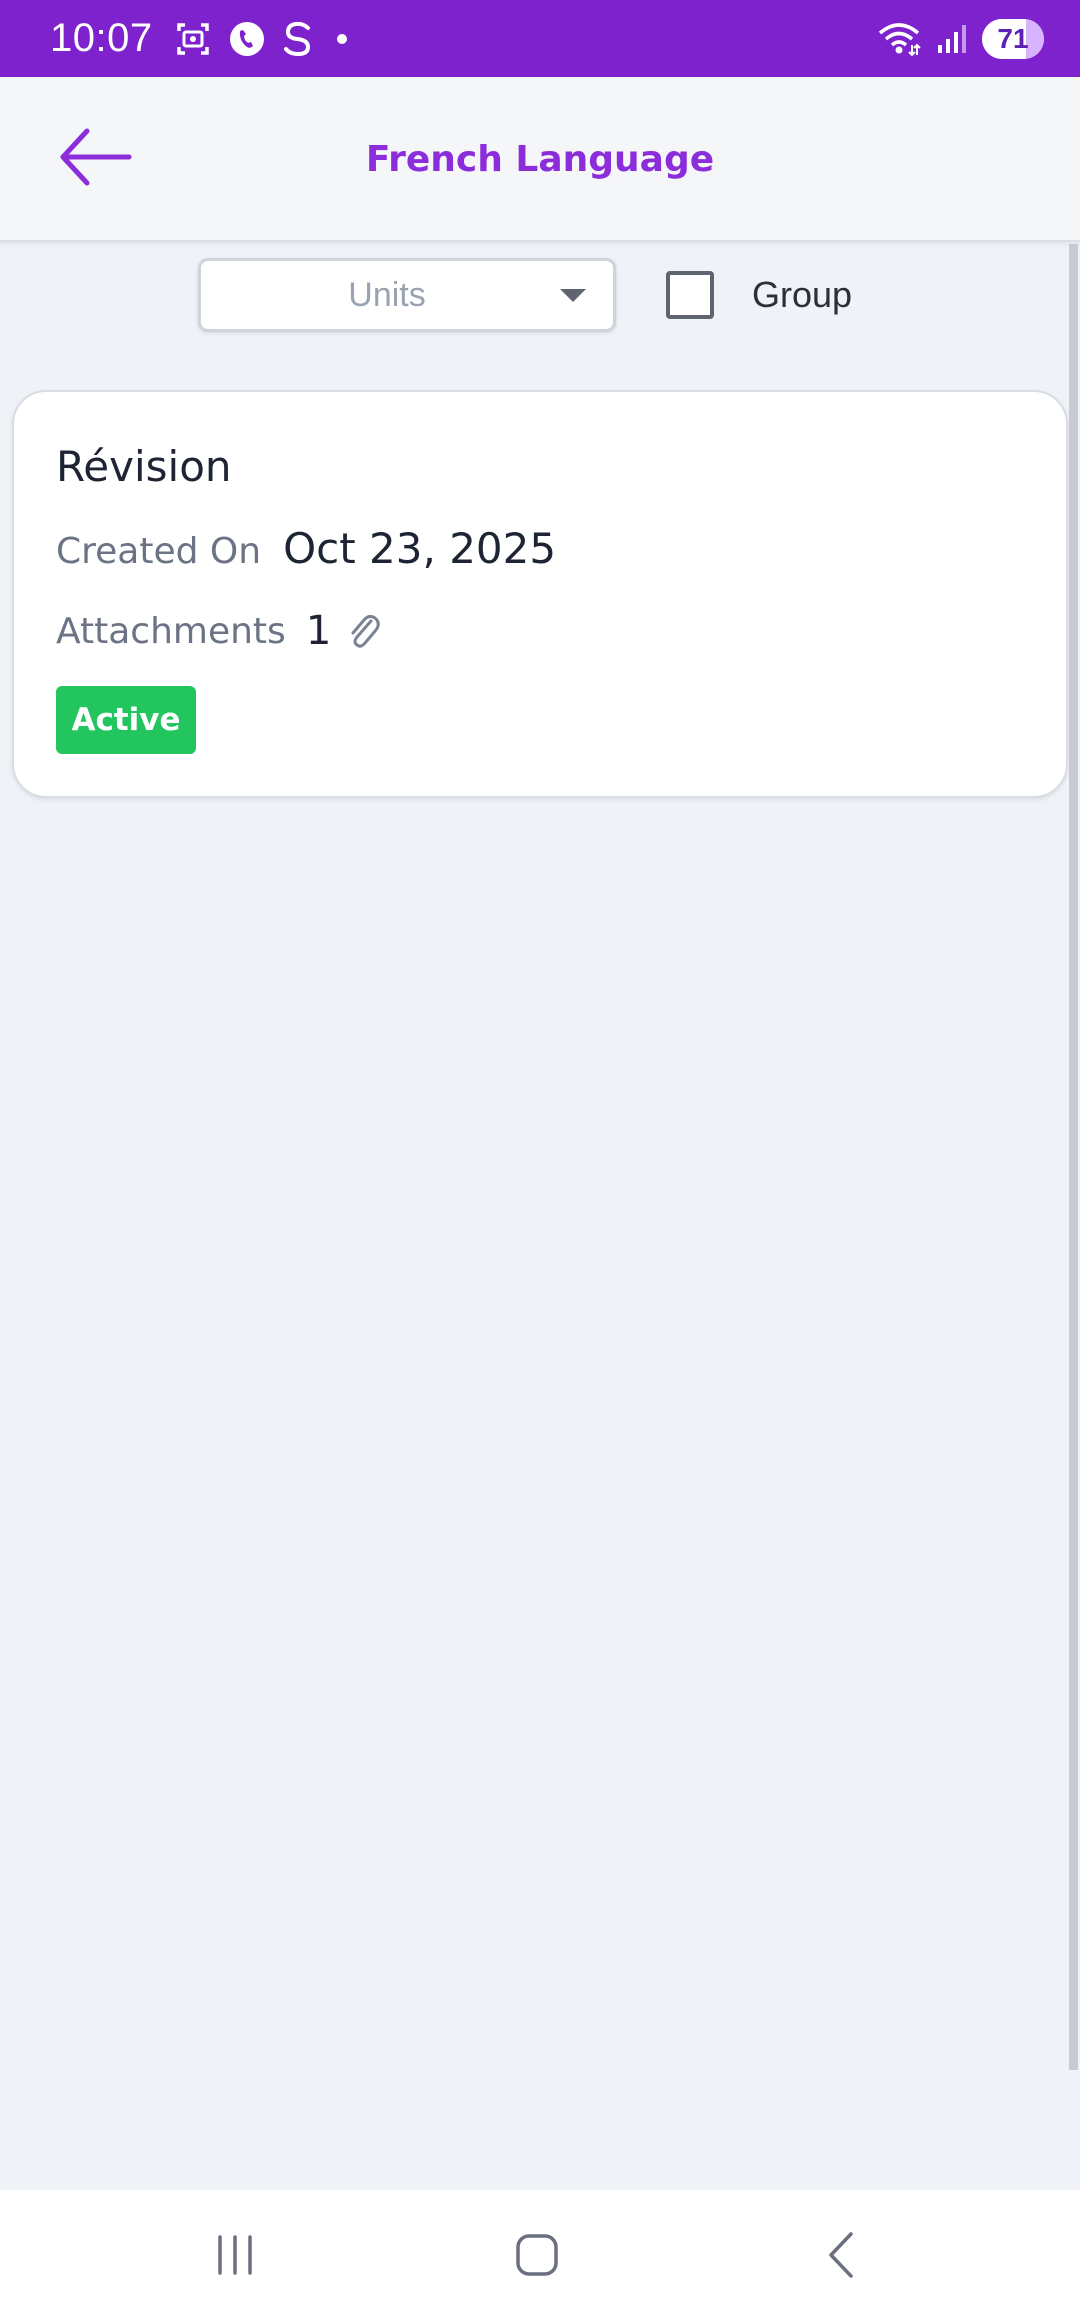 The width and height of the screenshot is (1080, 2316). I want to click on wifi-icon, so click(899, 39).